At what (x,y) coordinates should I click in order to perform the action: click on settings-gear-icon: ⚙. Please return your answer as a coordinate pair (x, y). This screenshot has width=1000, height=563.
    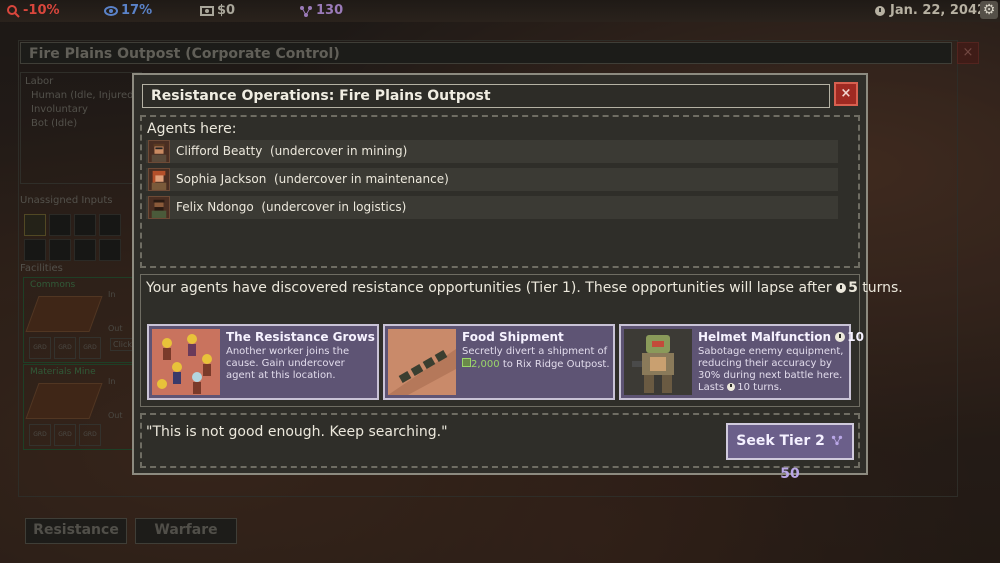
    Looking at the image, I should click on (989, 10).